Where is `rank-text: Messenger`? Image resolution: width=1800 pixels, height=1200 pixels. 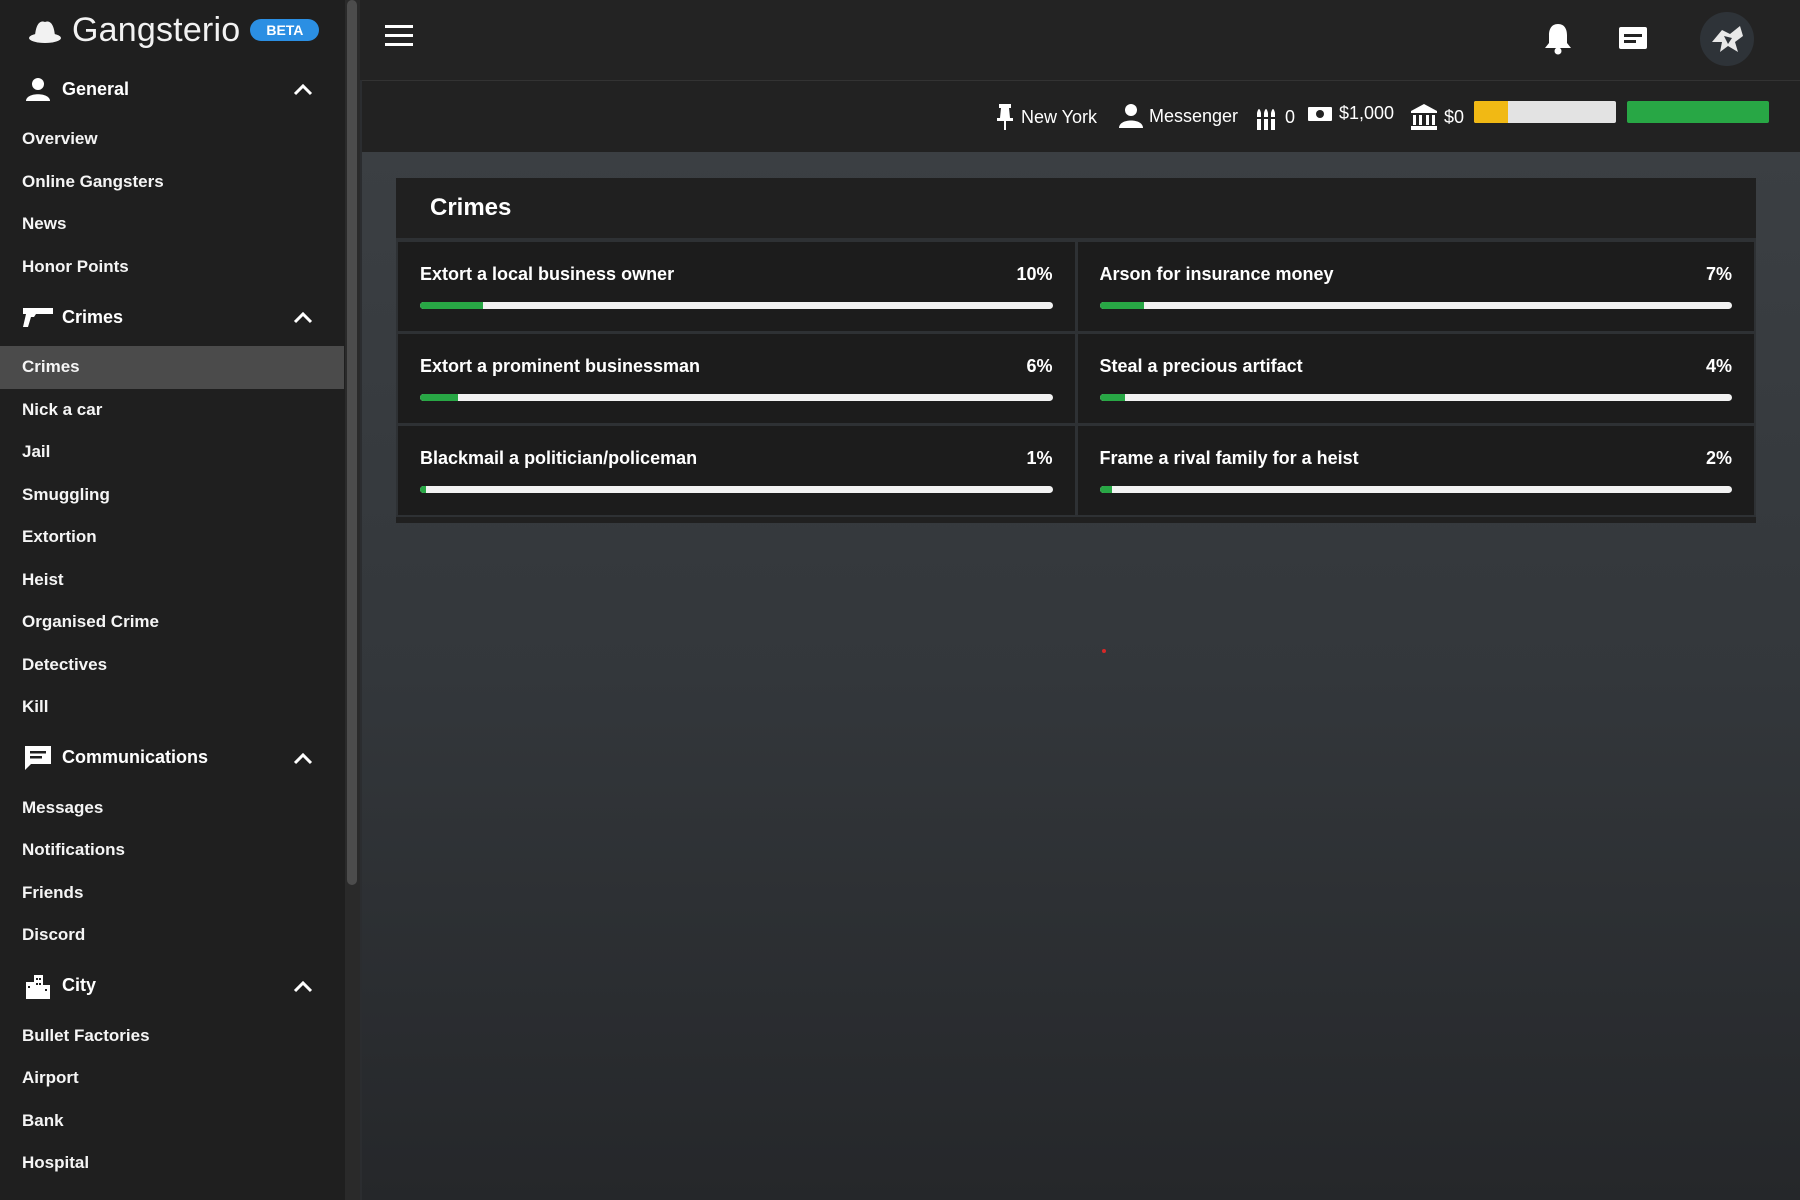 rank-text: Messenger is located at coordinates (1194, 115).